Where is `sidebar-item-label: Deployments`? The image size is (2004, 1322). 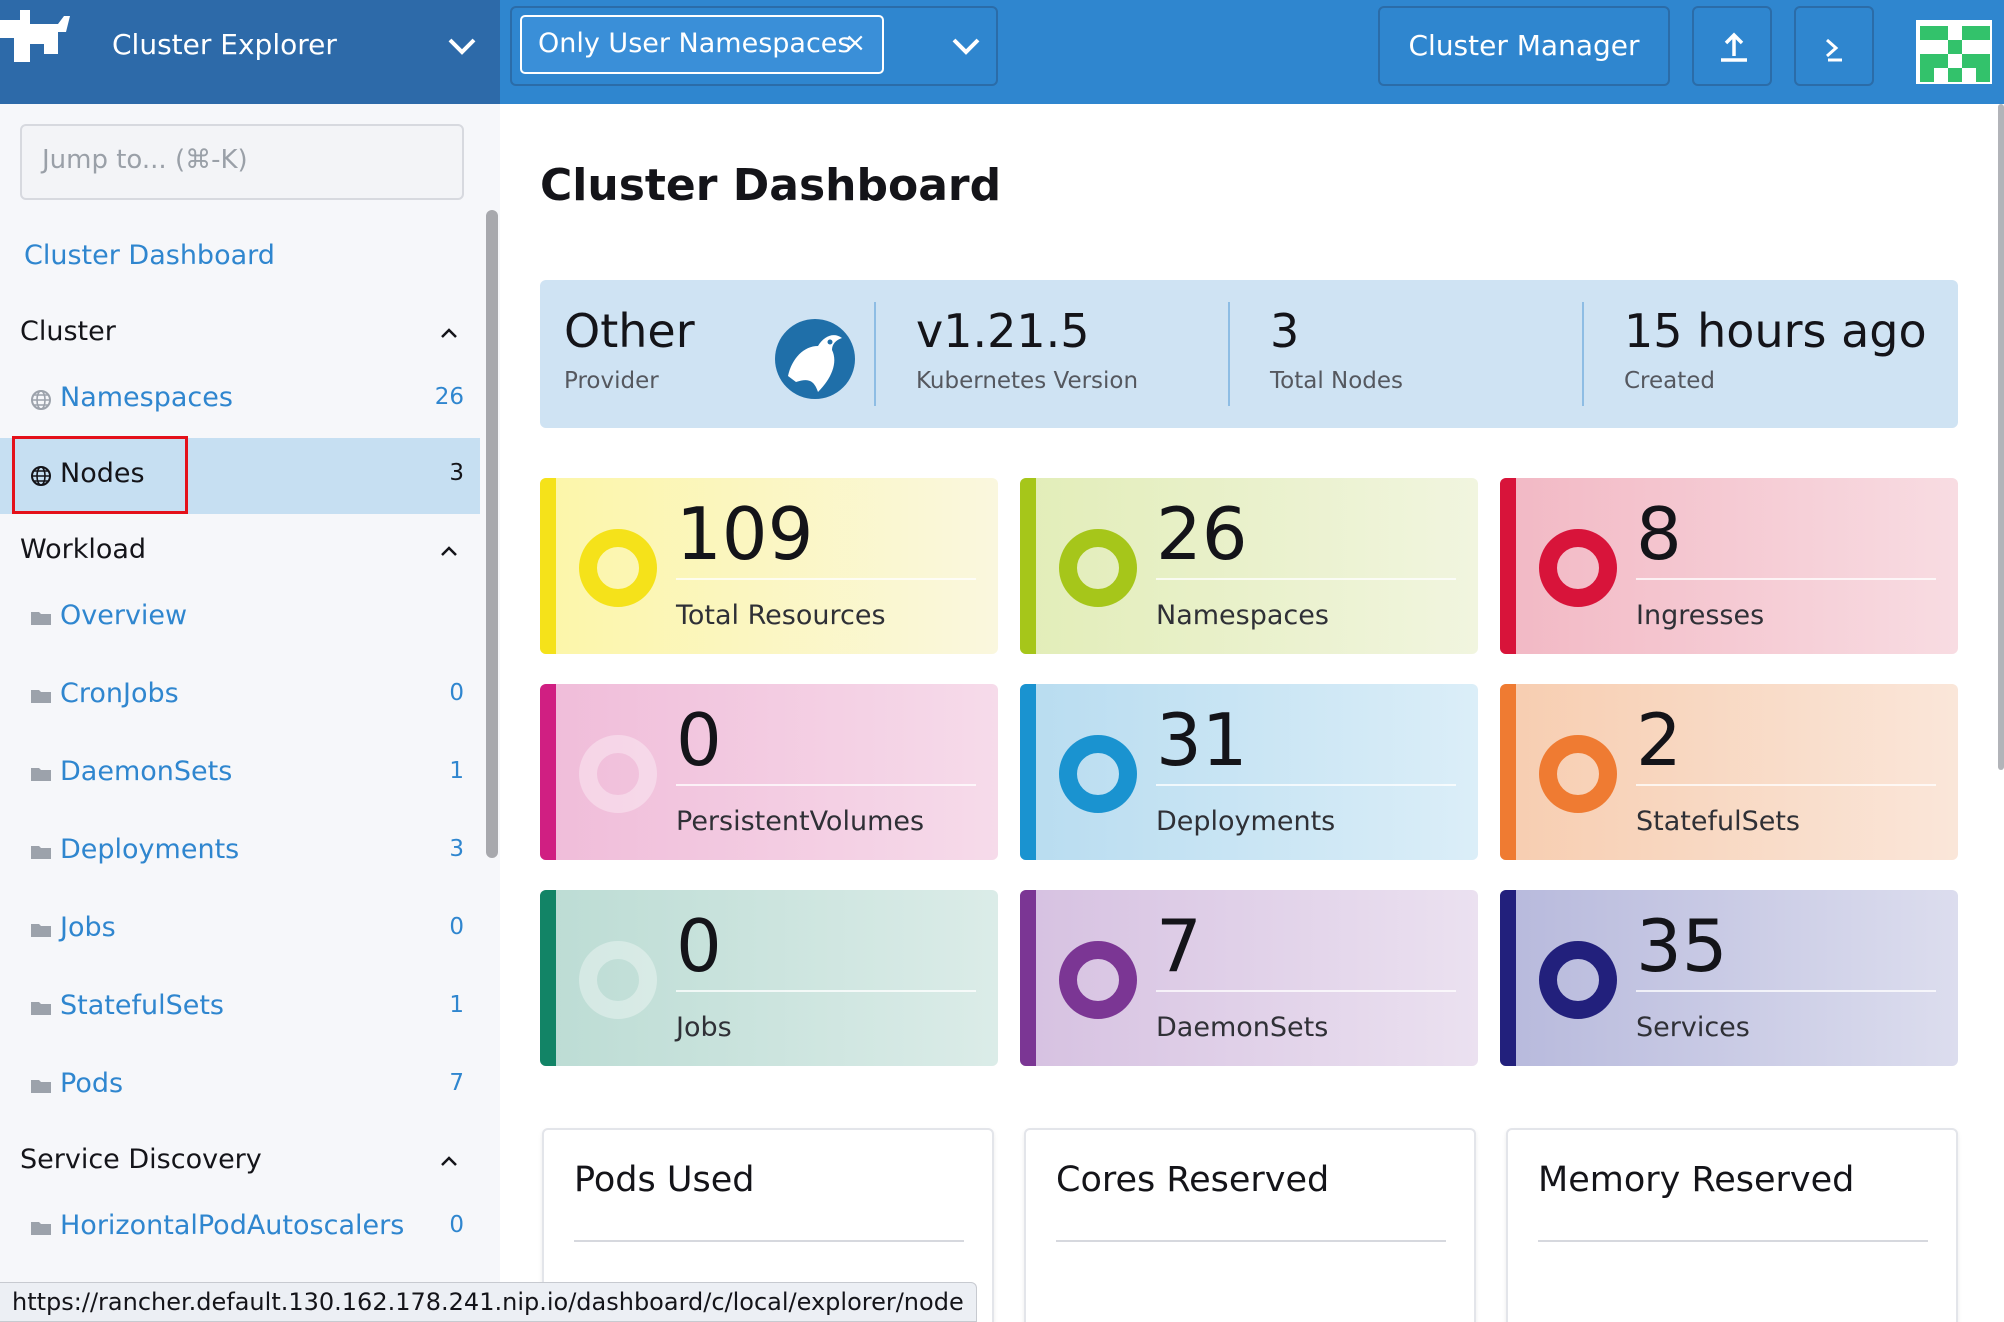 sidebar-item-label: Deployments is located at coordinates (150, 849).